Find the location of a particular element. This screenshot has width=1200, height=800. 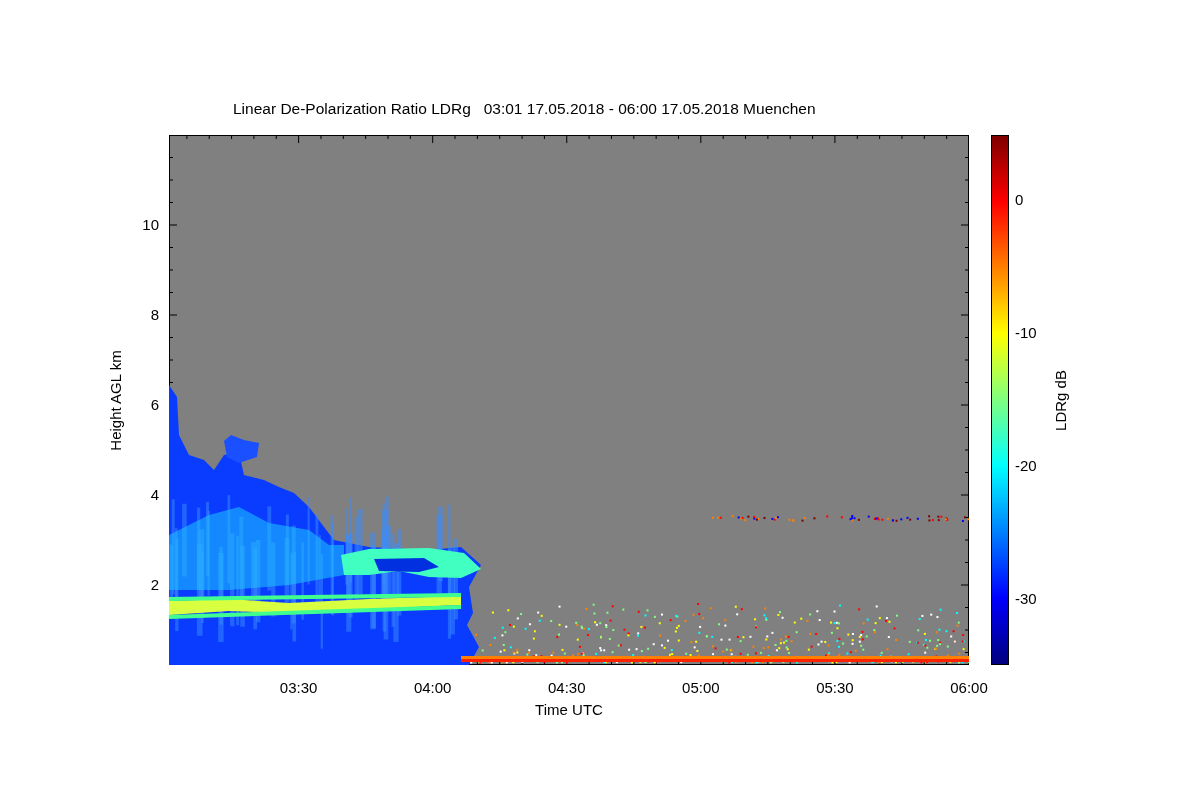

tick-label: 03:30 is located at coordinates (298, 688).